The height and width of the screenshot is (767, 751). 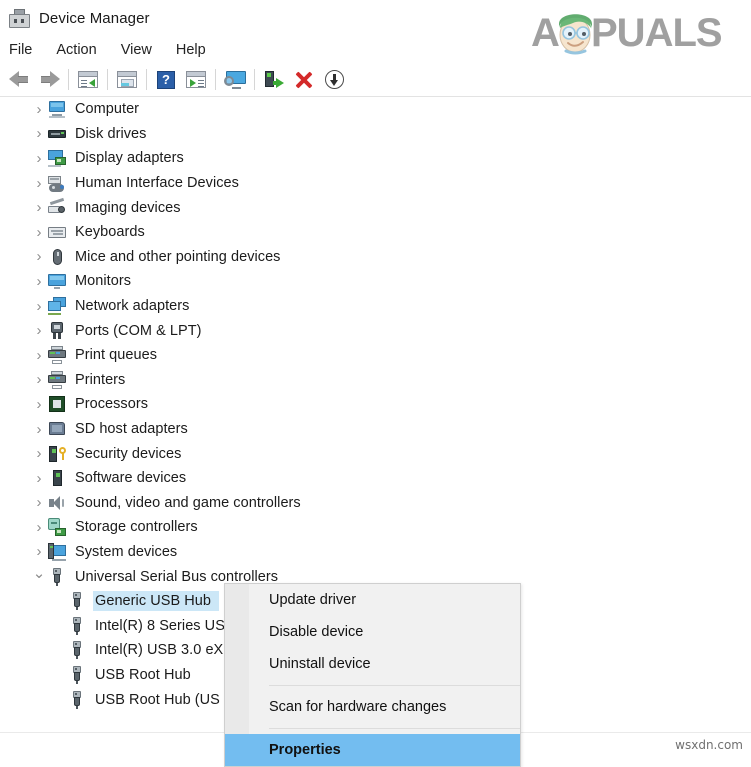 I want to click on tree-item-mice-and-other-pointing-devices: Mice and other pointing devices, so click(x=375, y=257).